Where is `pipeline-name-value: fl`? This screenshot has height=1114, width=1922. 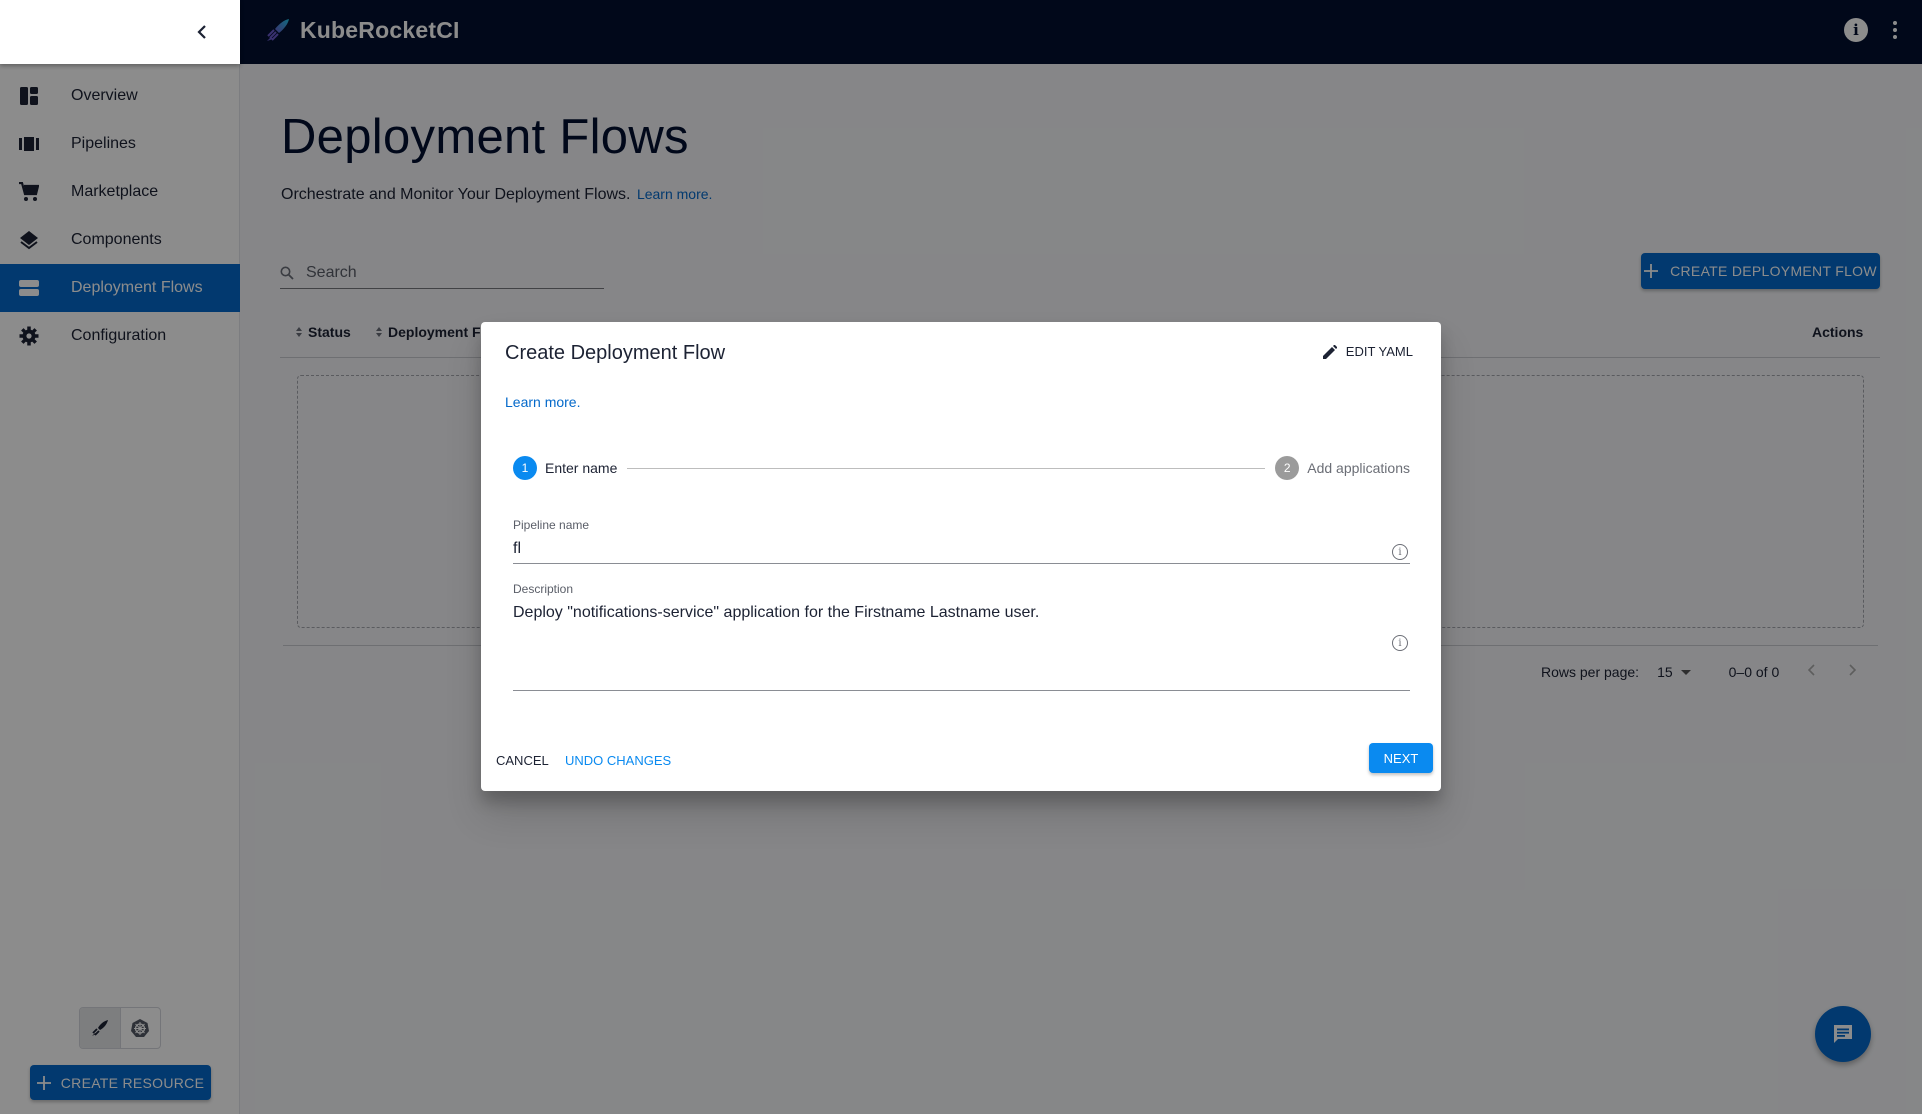
pipeline-name-value: fl is located at coordinates (961, 549).